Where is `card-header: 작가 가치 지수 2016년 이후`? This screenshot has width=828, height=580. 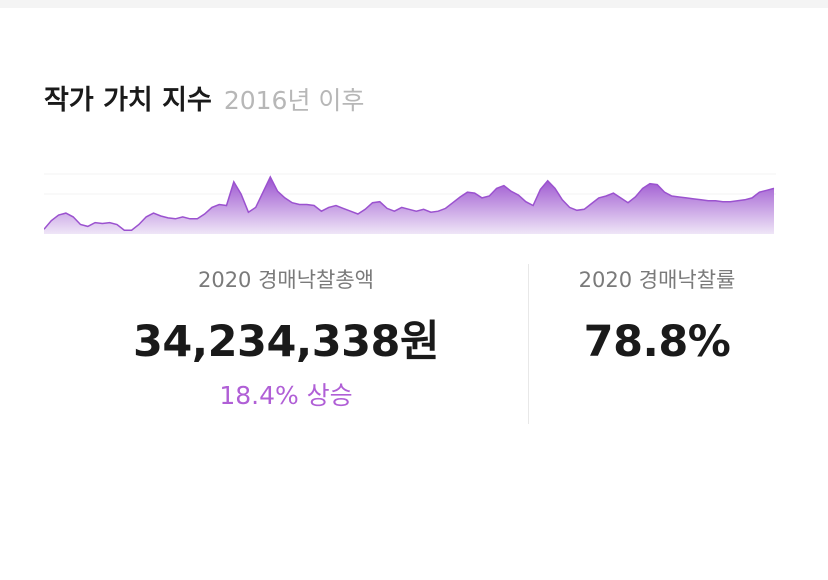
card-header: 작가 가치 지수 2016년 이후 is located at coordinates (204, 97).